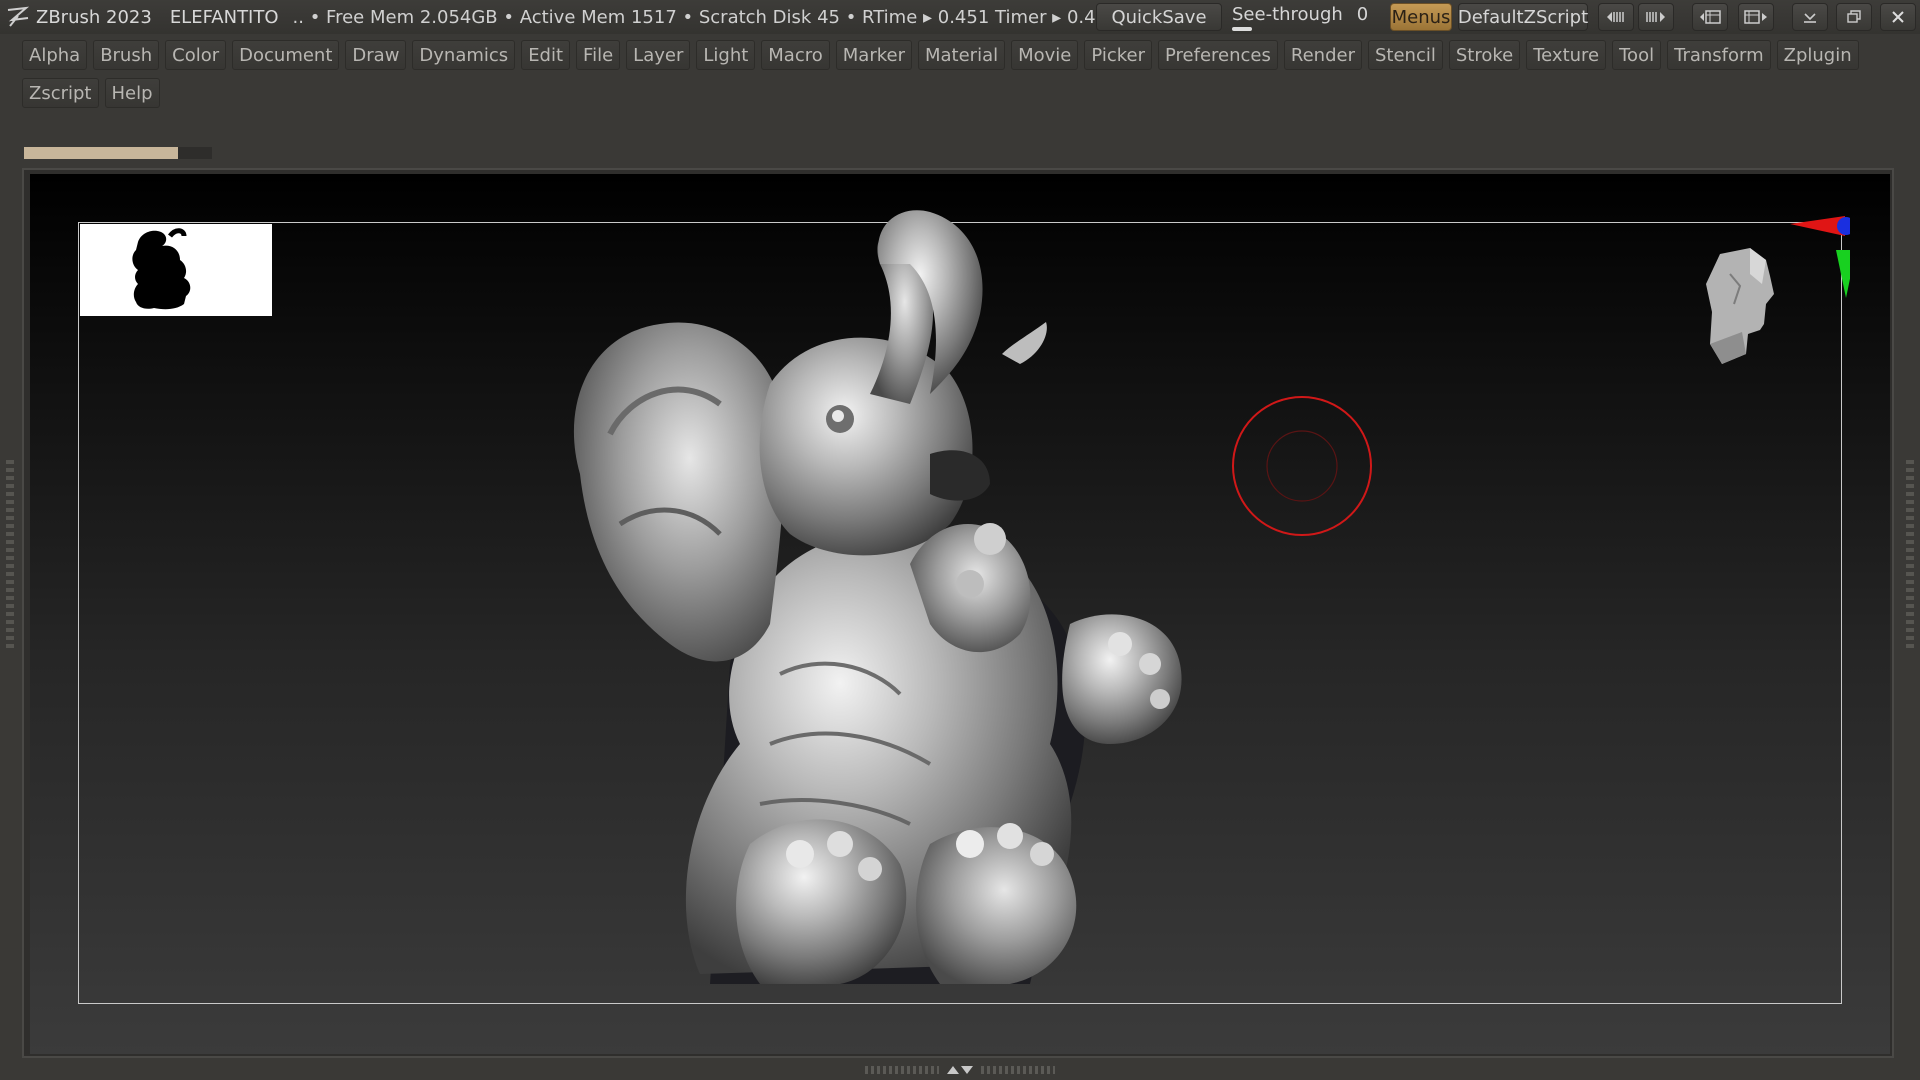  I want to click on navigation-gizmo, so click(1763, 314).